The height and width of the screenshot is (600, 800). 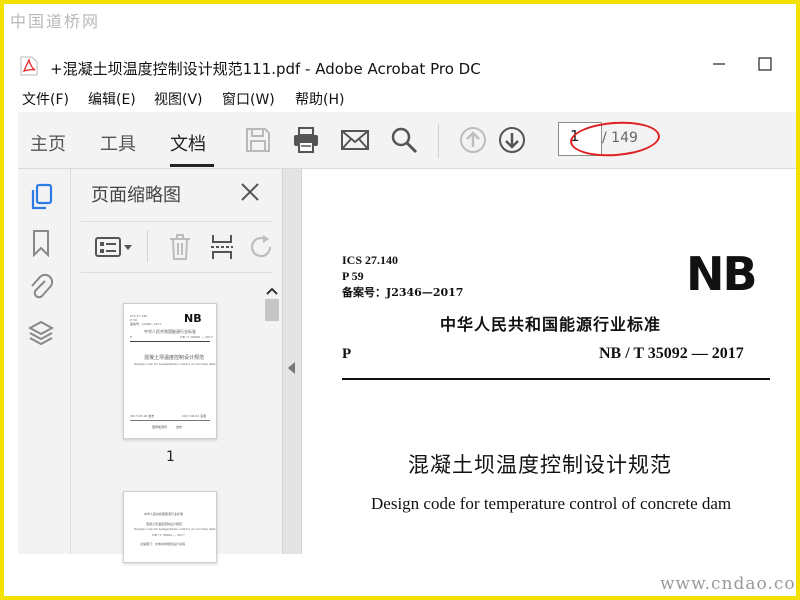 What do you see at coordinates (193, 318) in the screenshot?
I see `thumb-logo: NB` at bounding box center [193, 318].